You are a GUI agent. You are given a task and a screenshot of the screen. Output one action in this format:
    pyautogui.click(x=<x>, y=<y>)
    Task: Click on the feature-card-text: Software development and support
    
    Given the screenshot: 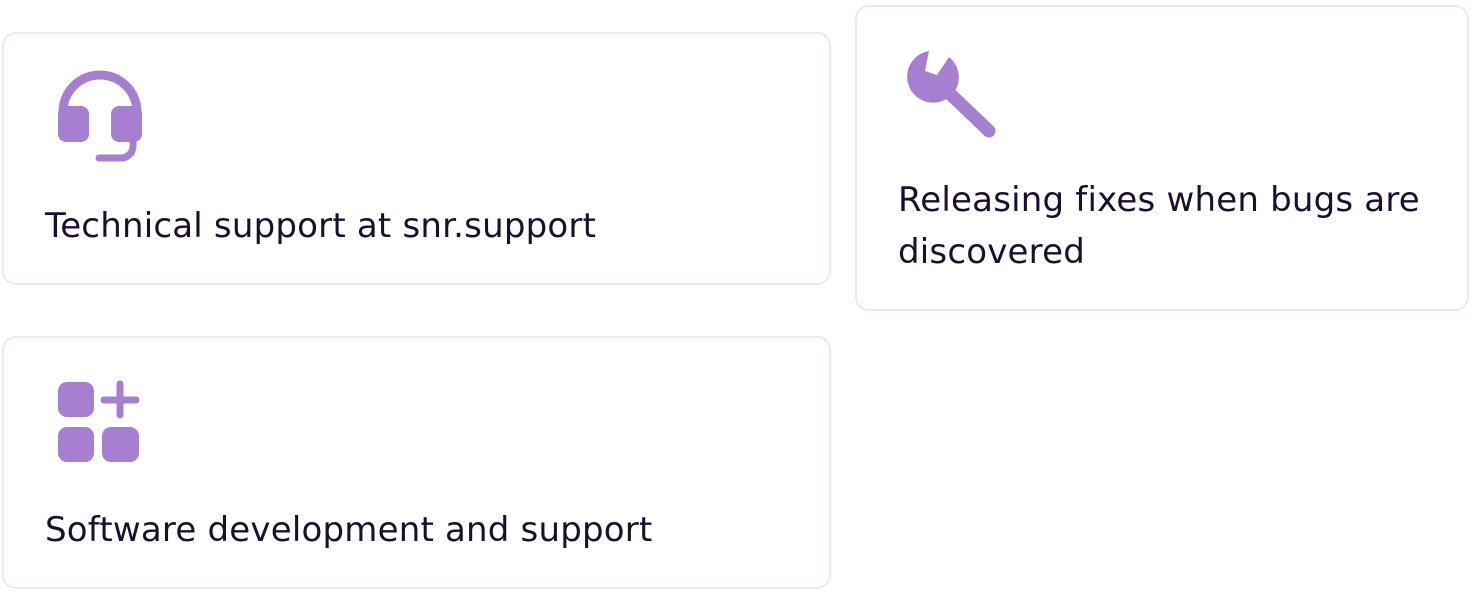 What is the action you would take?
    pyautogui.click(x=349, y=530)
    